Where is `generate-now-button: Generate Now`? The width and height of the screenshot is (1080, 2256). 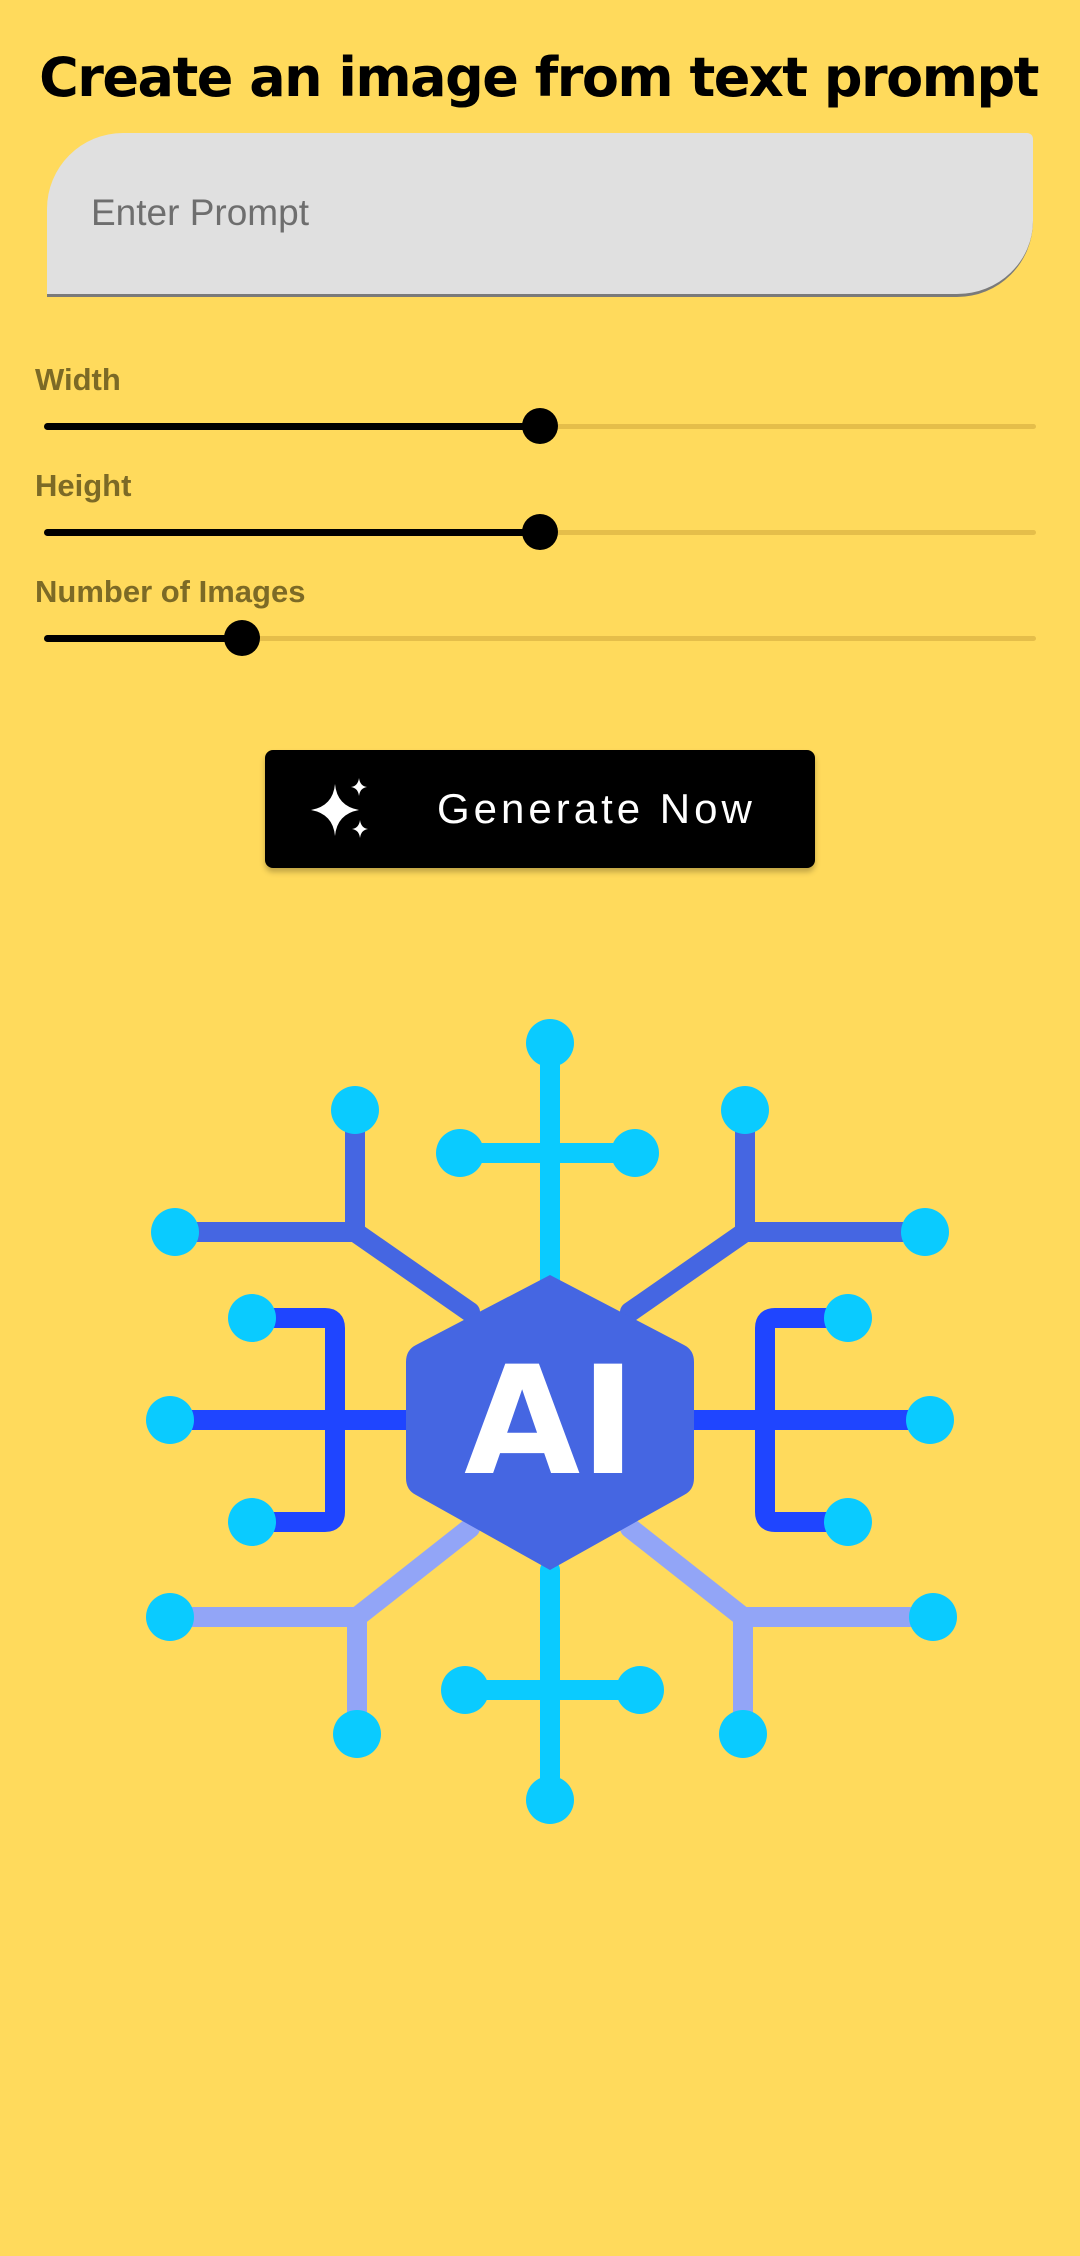
generate-now-button: Generate Now is located at coordinates (540, 809).